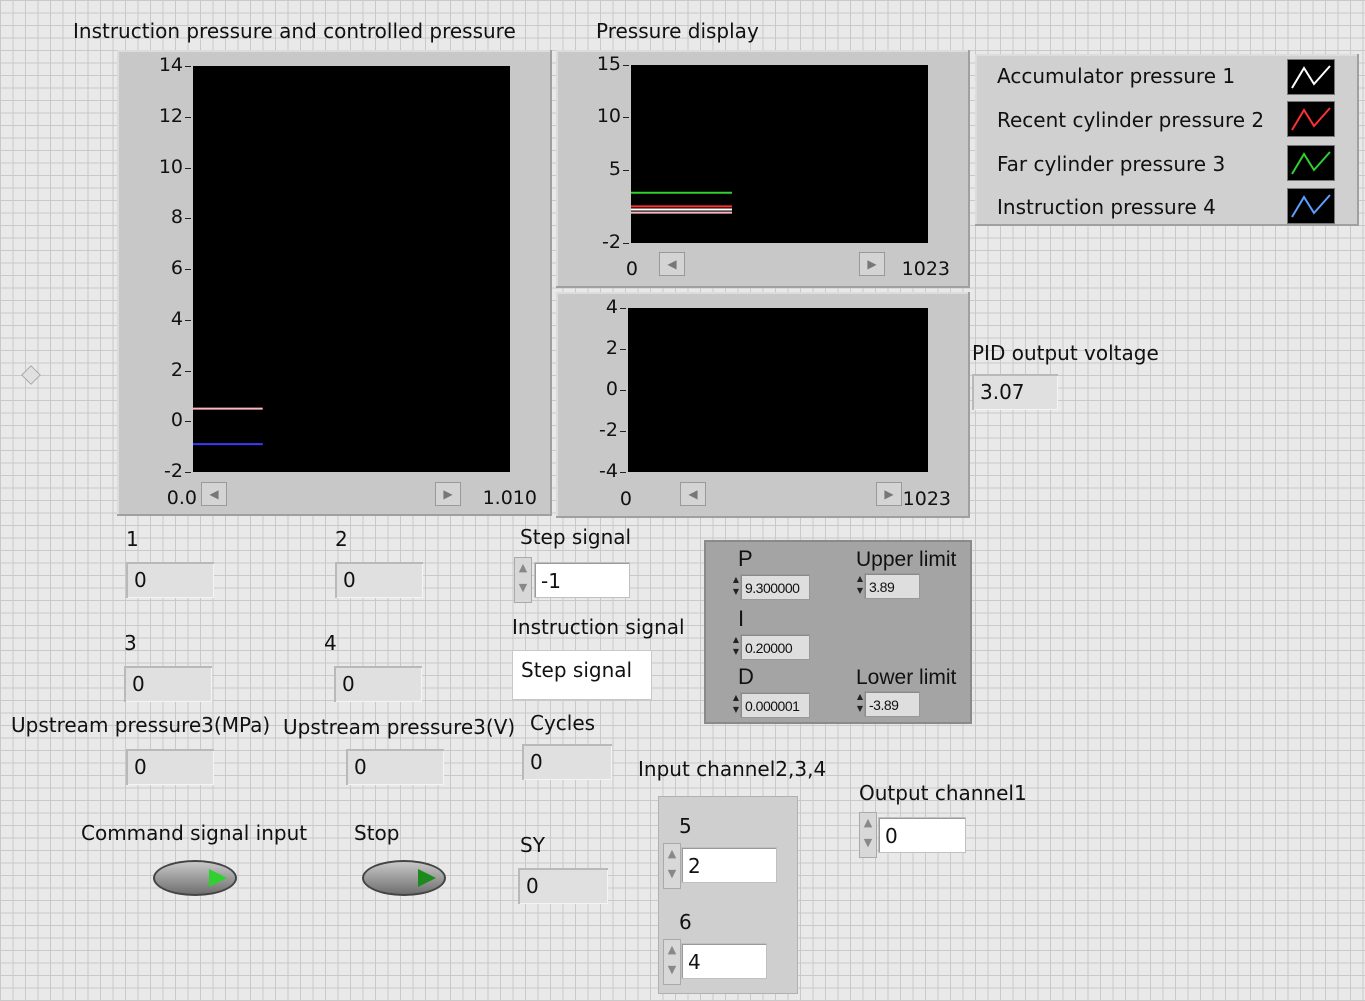  I want to click on stop-button, so click(404, 878).